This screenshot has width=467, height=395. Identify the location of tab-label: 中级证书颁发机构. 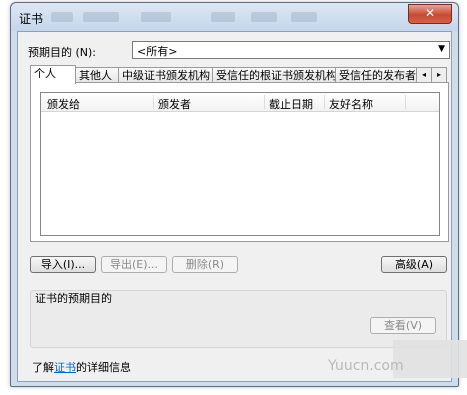
(166, 75).